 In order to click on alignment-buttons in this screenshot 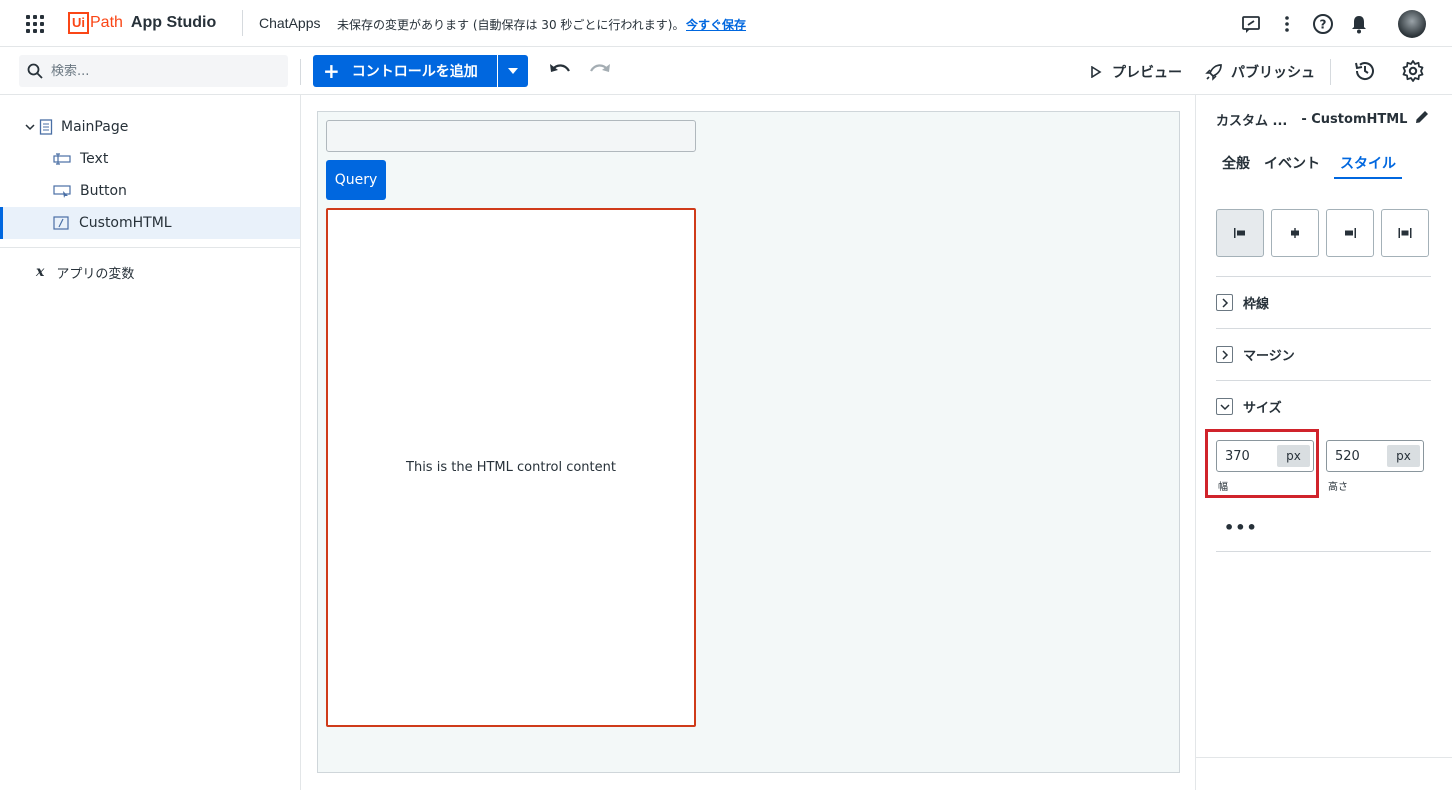, I will do `click(1322, 233)`.